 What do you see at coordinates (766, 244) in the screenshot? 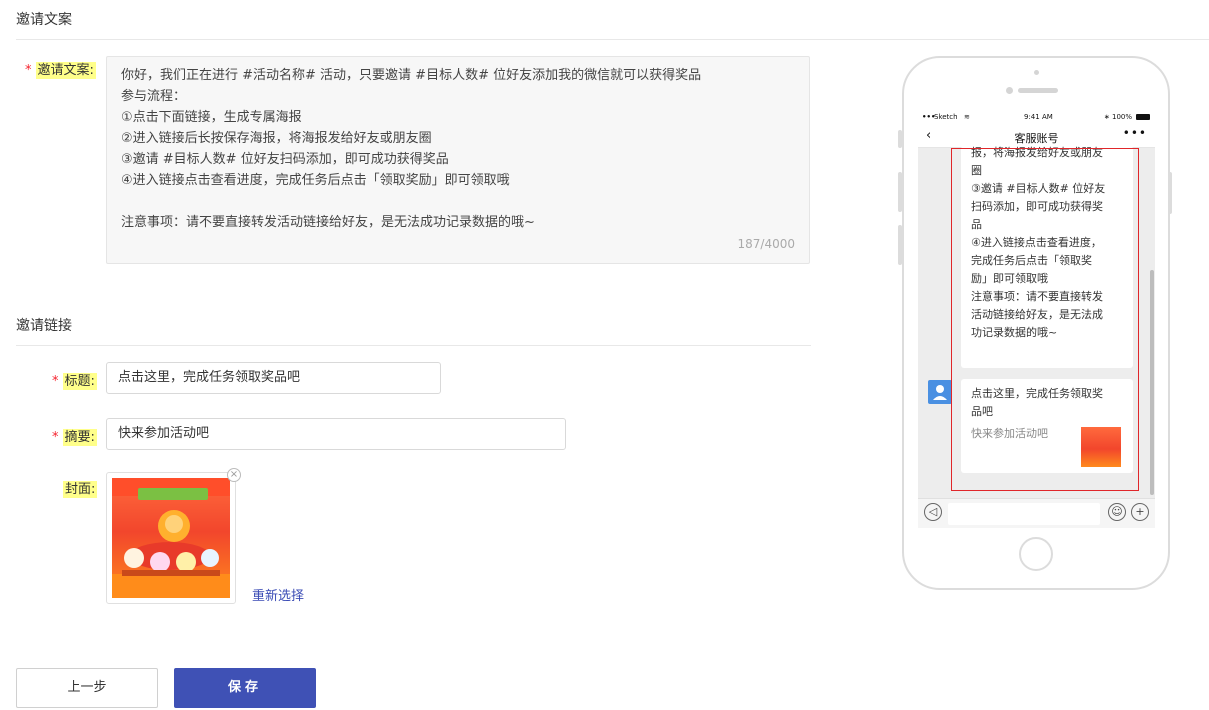
I see `char-counter: 187/4000` at bounding box center [766, 244].